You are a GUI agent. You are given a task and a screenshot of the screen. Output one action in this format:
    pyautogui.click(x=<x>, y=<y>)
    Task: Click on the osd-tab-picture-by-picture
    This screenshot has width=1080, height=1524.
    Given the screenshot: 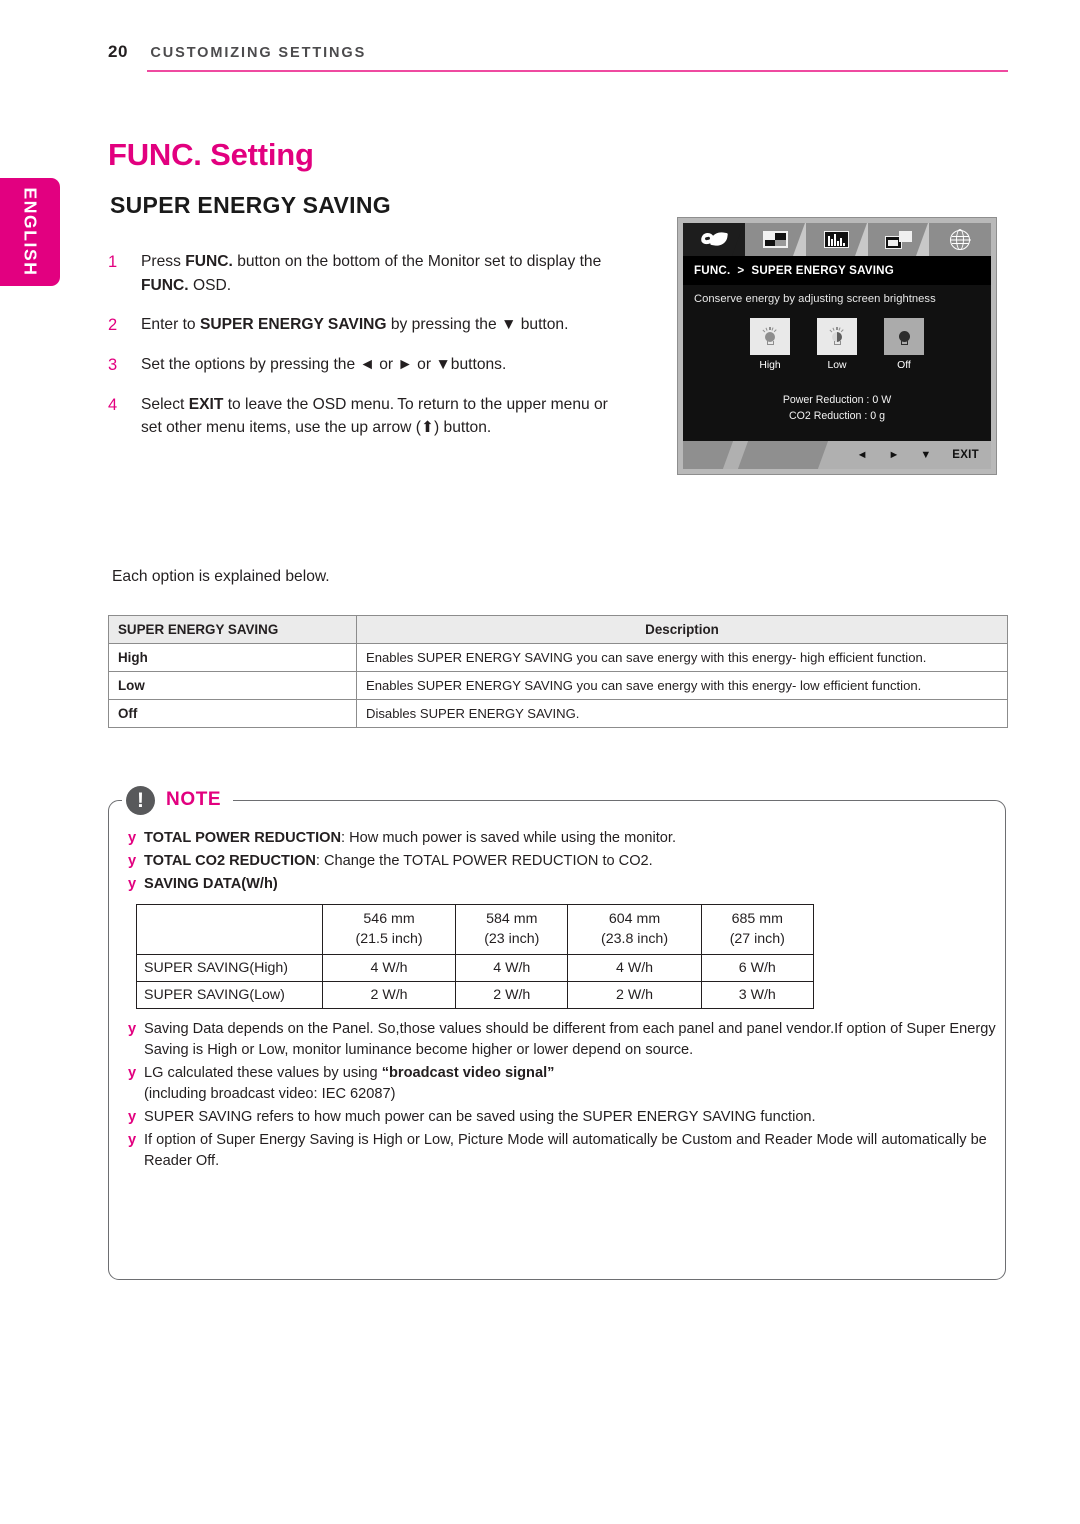 What is the action you would take?
    pyautogui.click(x=898, y=239)
    